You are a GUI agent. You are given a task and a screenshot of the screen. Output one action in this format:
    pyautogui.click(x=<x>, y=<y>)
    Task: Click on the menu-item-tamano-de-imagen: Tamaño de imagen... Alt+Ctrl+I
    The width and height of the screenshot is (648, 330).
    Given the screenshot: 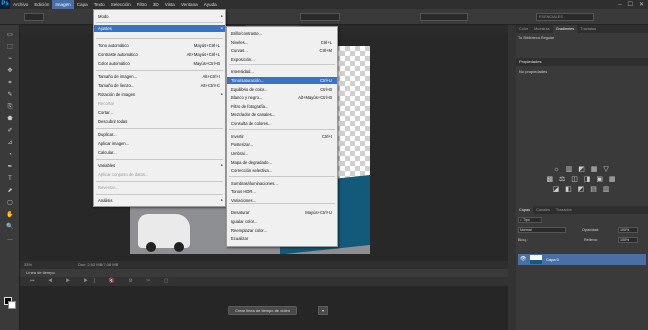 What is the action you would take?
    pyautogui.click(x=159, y=76)
    